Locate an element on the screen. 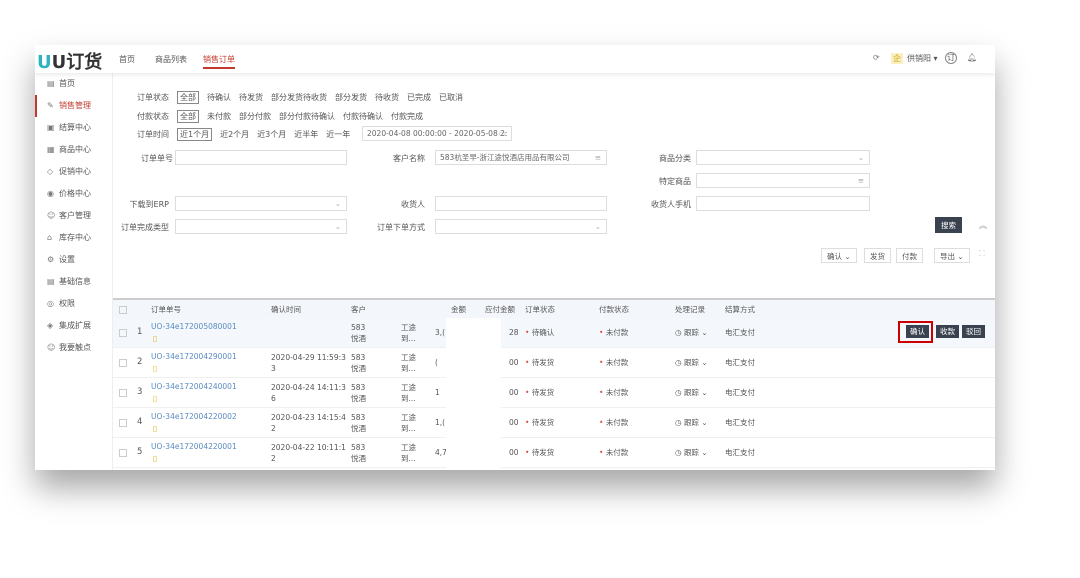  filter-option: 待收货 is located at coordinates (387, 97).